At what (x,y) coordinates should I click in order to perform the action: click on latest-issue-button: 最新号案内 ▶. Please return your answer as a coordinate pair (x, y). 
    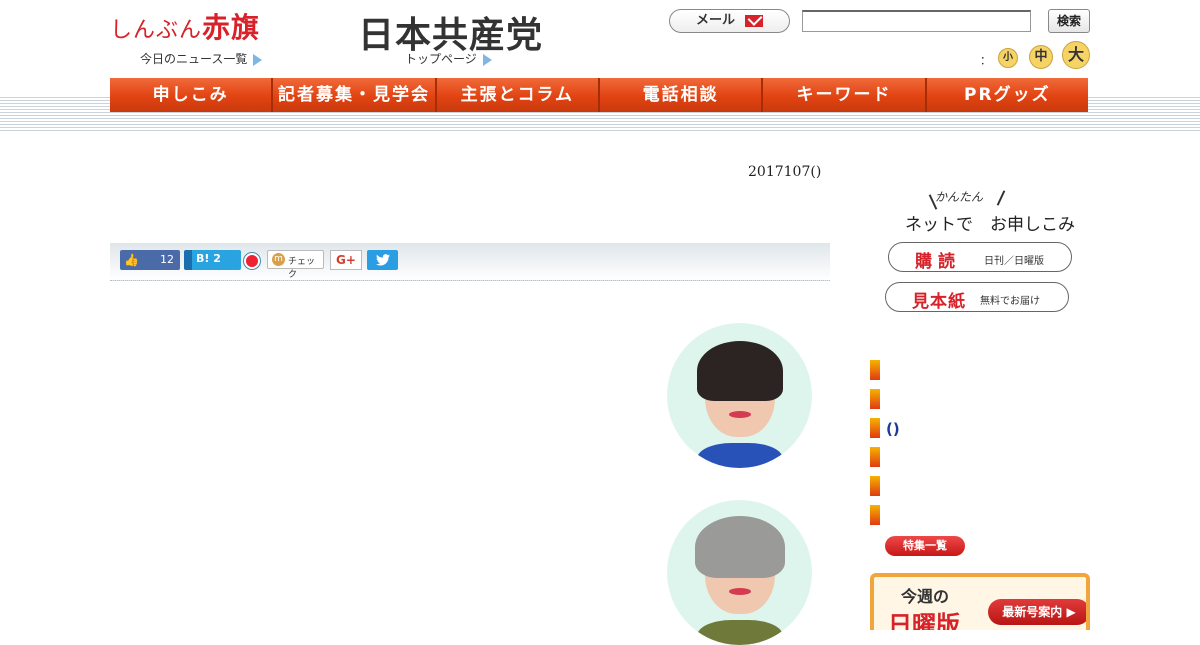
    Looking at the image, I should click on (1037, 612).